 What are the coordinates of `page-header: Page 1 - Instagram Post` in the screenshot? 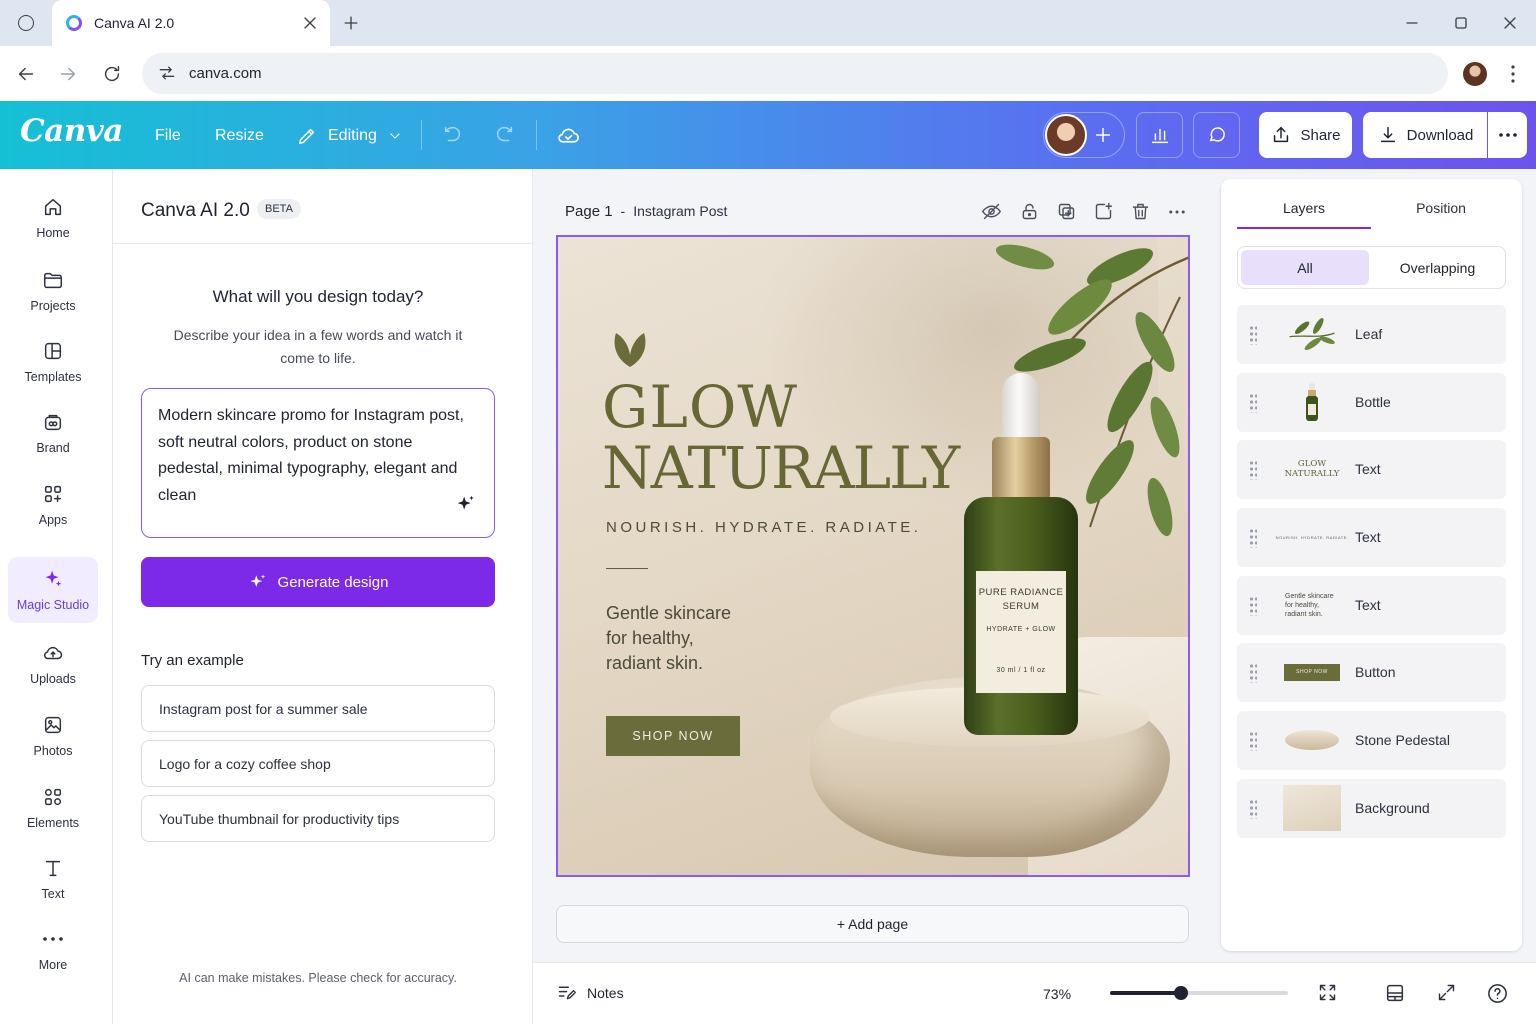 It's located at (646, 211).